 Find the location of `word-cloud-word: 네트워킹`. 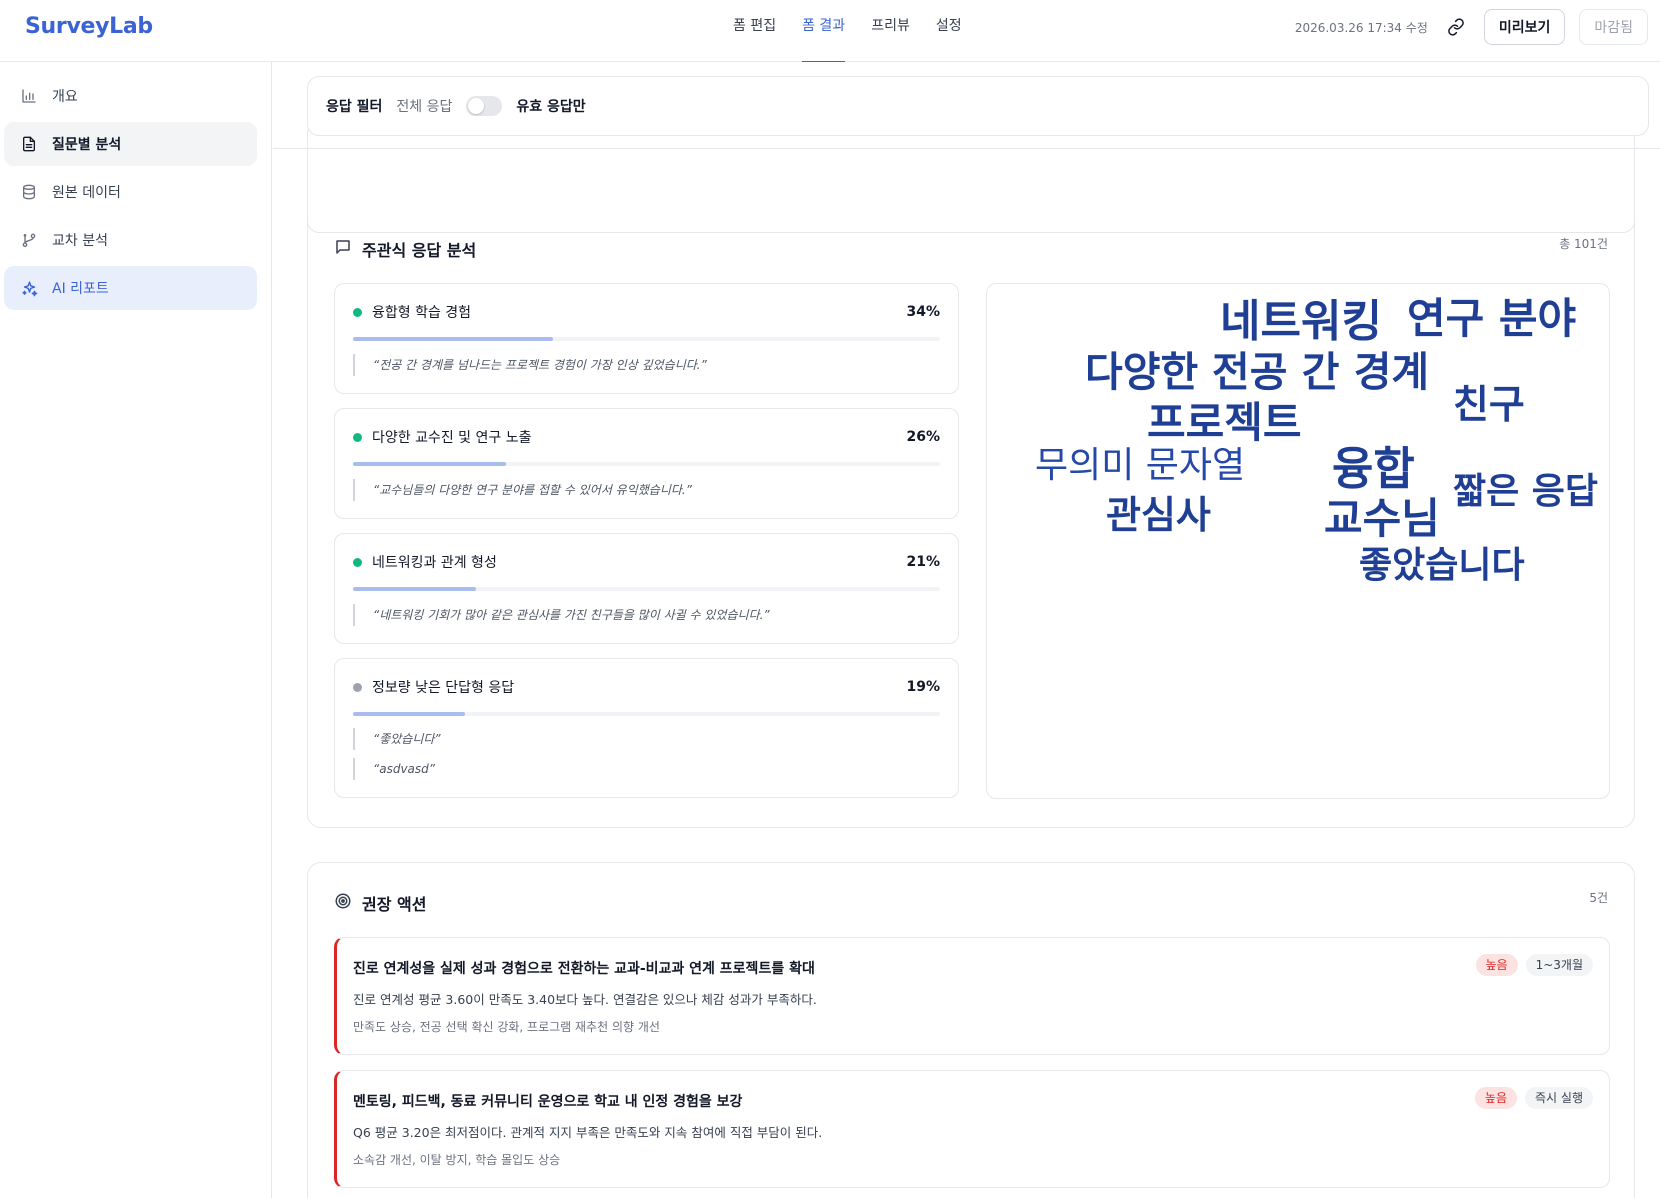

word-cloud-word: 네트워킹 is located at coordinates (1301, 321).